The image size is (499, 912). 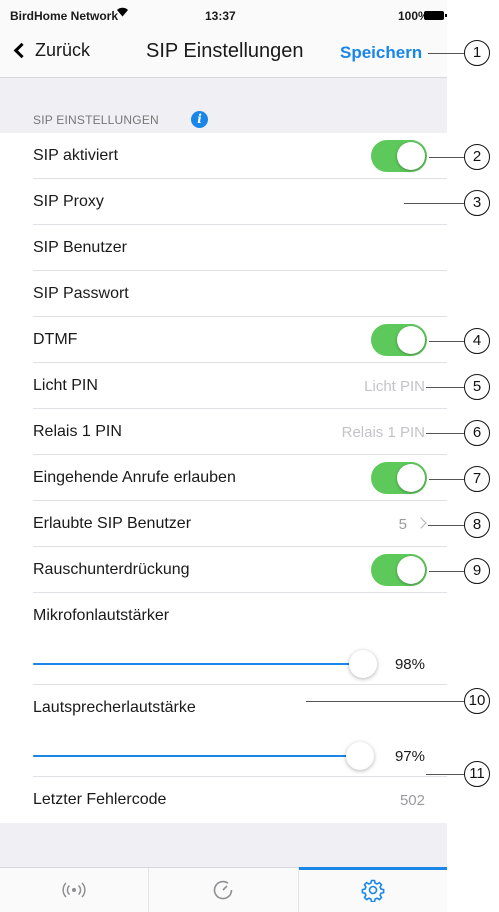 I want to click on info-icon: i, so click(x=199, y=119).